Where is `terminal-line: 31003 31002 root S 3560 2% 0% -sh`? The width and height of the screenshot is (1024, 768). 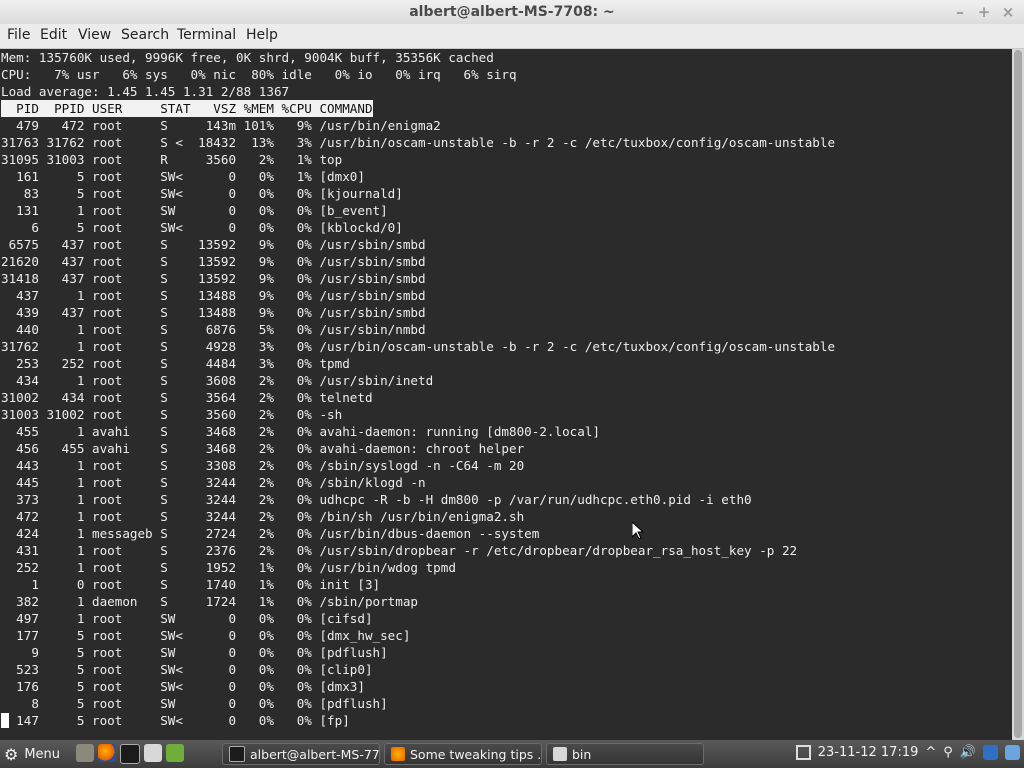 terminal-line: 31003 31002 root S 3560 2% 0% -sh is located at coordinates (172, 414).